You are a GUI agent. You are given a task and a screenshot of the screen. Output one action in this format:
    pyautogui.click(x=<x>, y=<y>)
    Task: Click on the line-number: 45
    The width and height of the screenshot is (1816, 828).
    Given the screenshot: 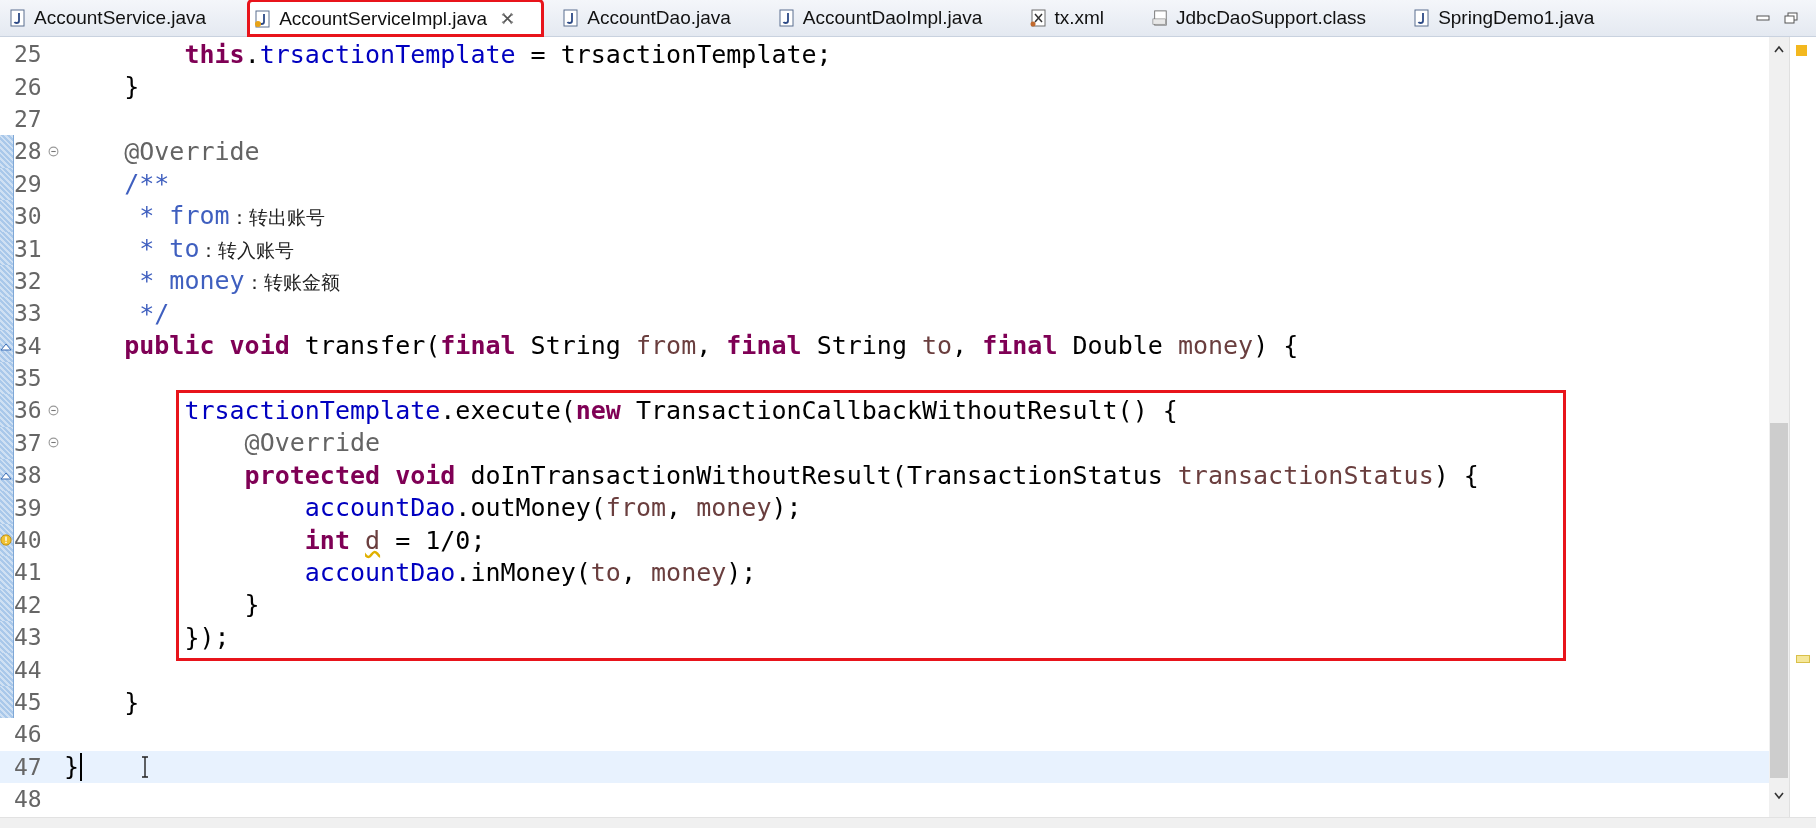 What is the action you would take?
    pyautogui.click(x=28, y=702)
    